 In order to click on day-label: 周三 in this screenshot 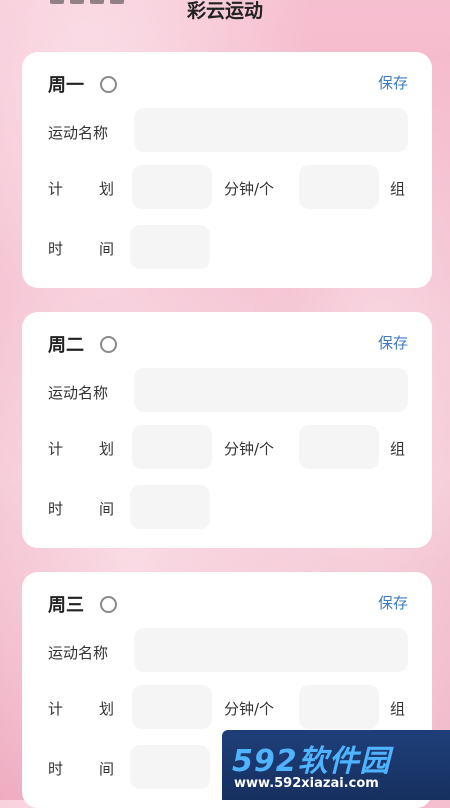, I will do `click(66, 605)`.